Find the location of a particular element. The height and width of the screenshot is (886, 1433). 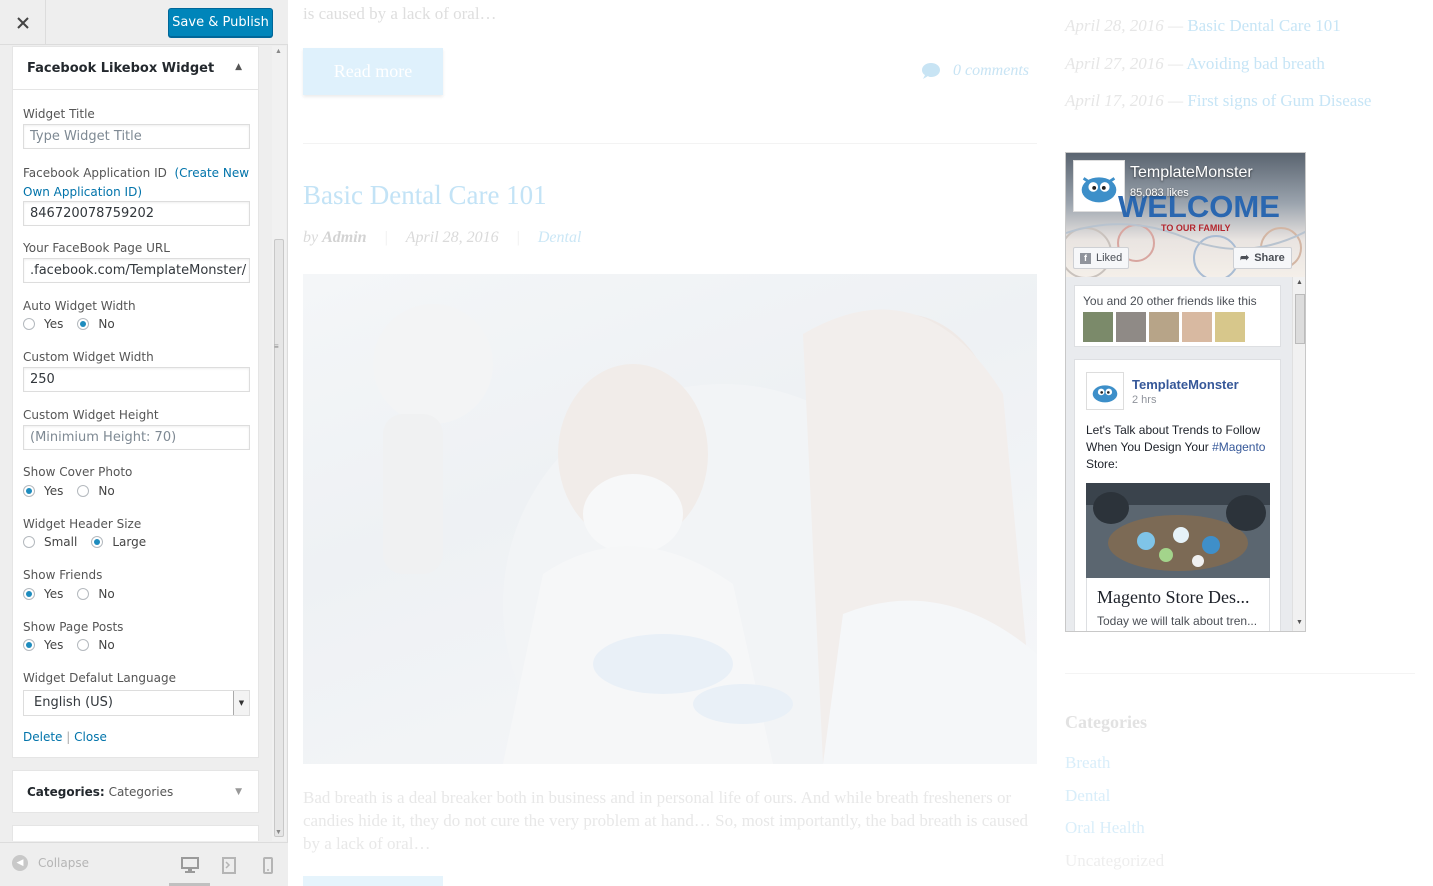

collapse-button: ◀ Collapse is located at coordinates (50, 863).